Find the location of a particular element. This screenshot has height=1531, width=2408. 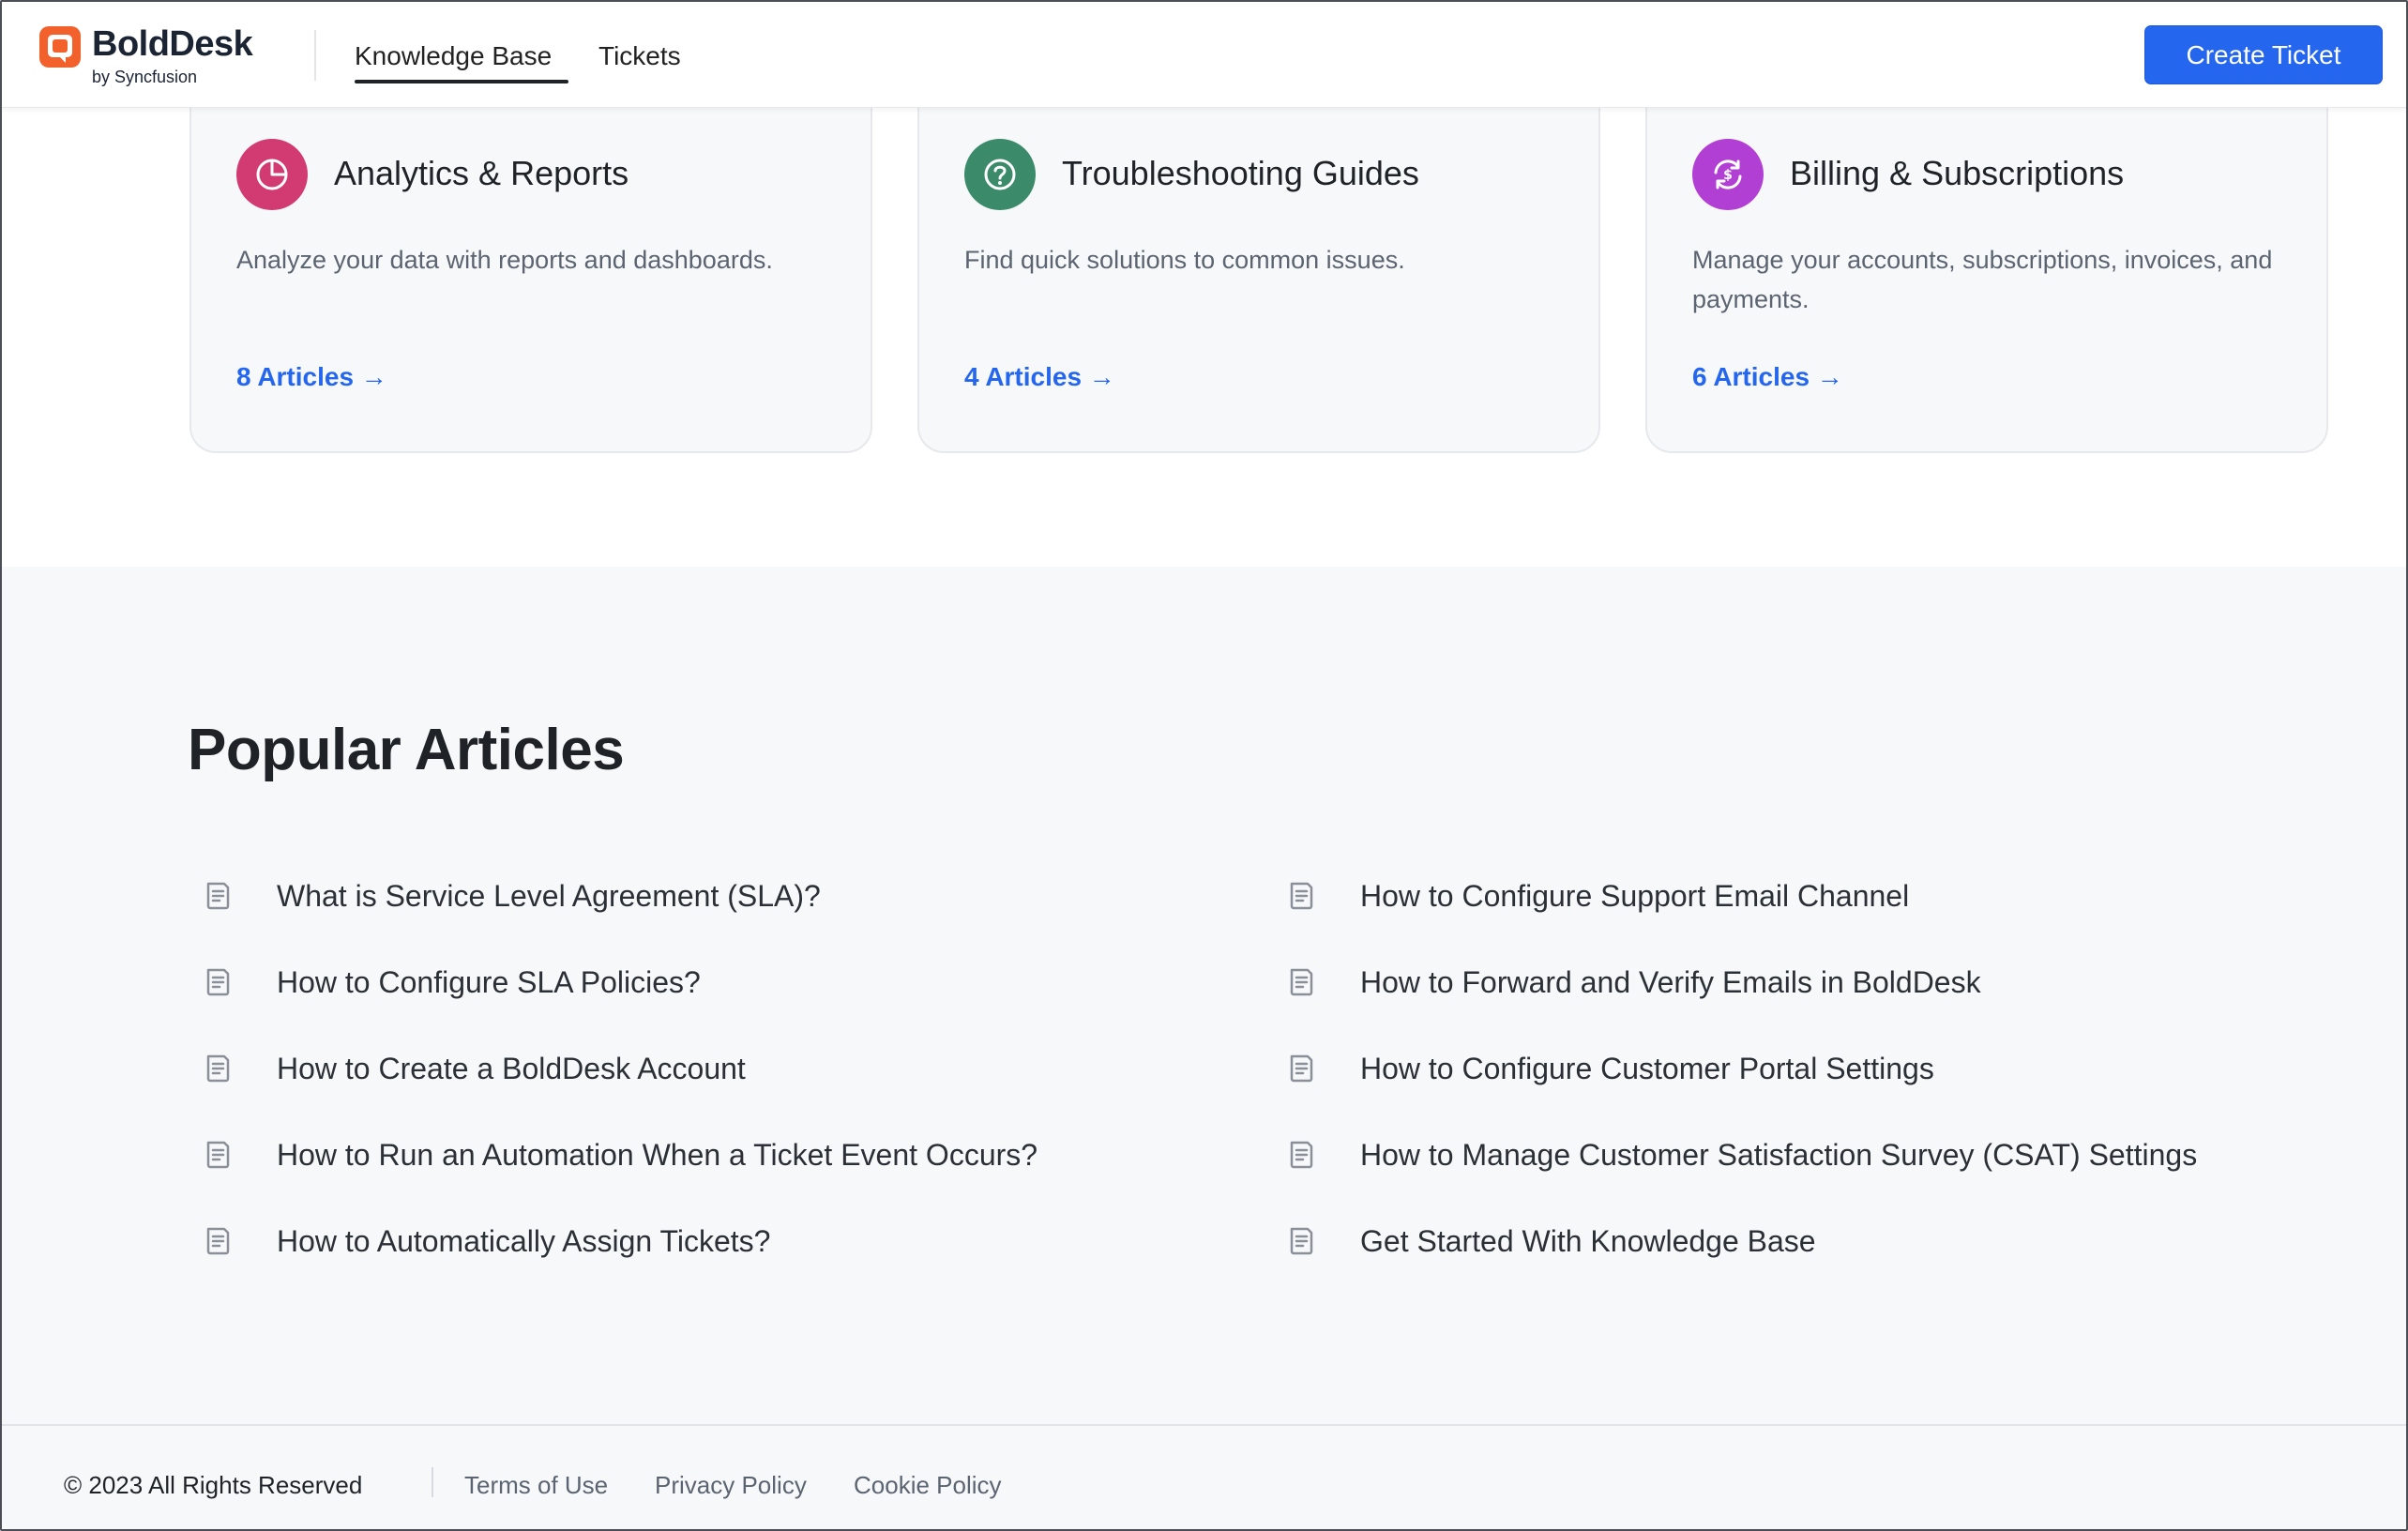

category-articles-link: 8 Articles → is located at coordinates (311, 377).